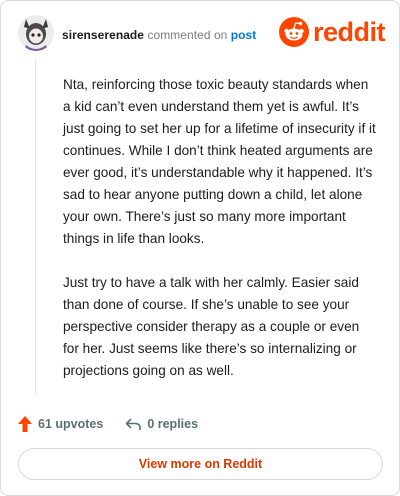  What do you see at coordinates (293, 32) in the screenshot?
I see `reddit-snoo-icon` at bounding box center [293, 32].